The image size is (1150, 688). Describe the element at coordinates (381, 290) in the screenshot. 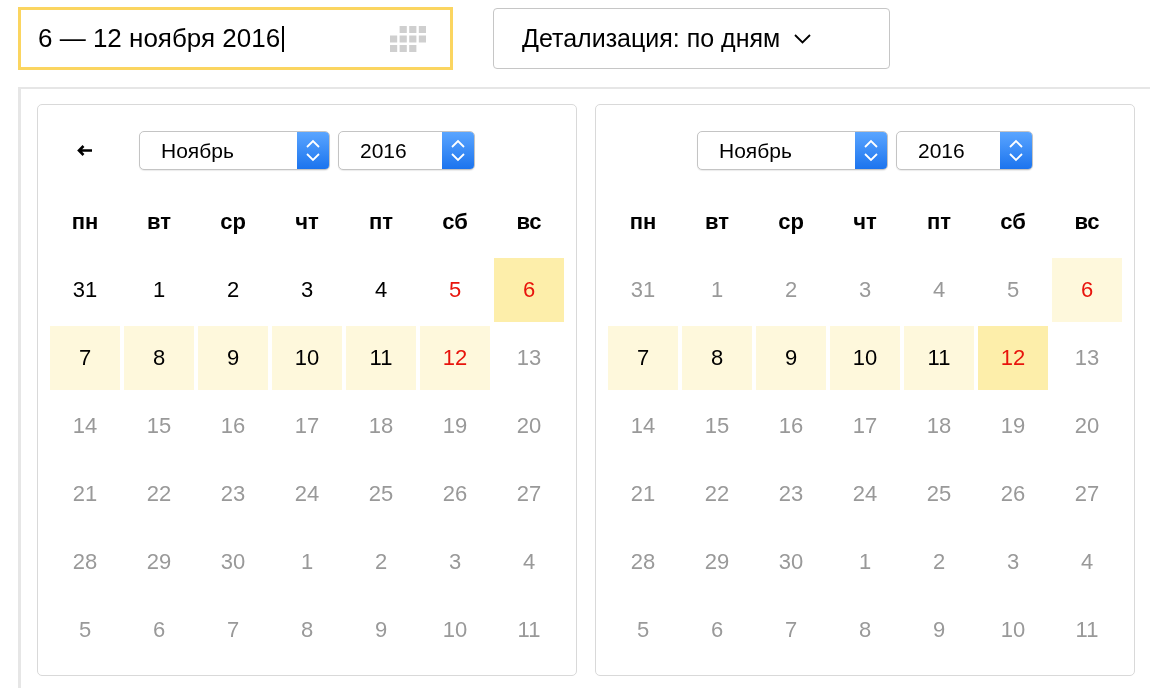

I see `calendar-day: 4` at that location.